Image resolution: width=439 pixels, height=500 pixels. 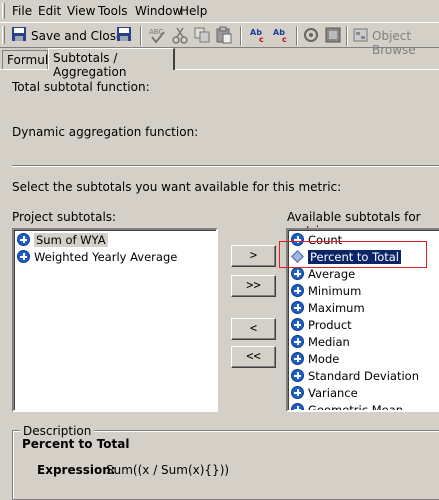 I want to click on save-and-close-button: Save and Close, so click(x=77, y=36).